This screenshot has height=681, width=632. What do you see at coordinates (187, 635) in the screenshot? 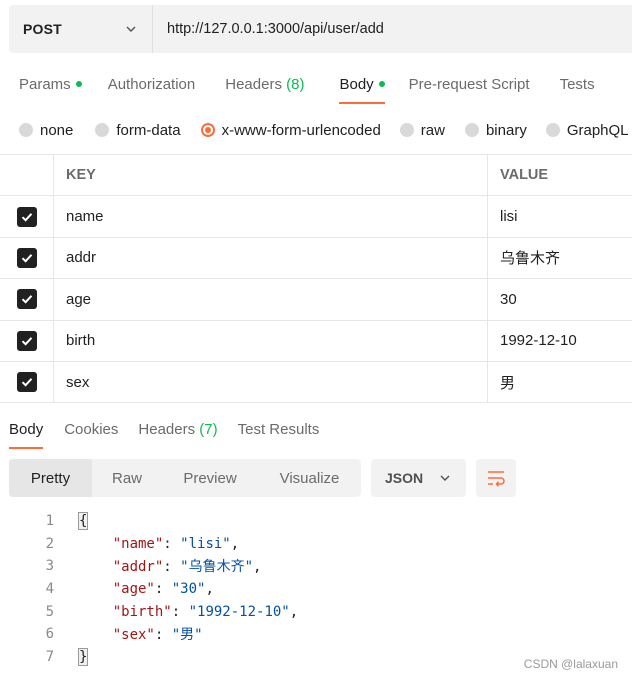
I see `json-value: "男"` at bounding box center [187, 635].